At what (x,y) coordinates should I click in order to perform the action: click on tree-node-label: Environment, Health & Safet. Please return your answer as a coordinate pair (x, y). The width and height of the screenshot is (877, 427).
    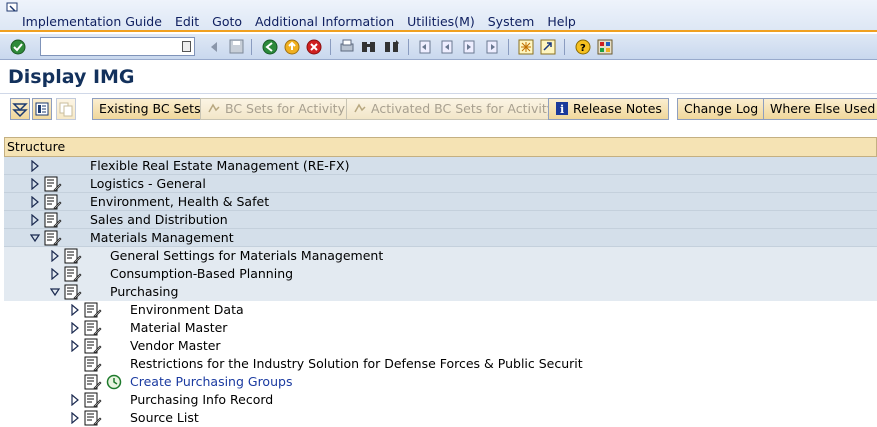
    Looking at the image, I should click on (179, 202).